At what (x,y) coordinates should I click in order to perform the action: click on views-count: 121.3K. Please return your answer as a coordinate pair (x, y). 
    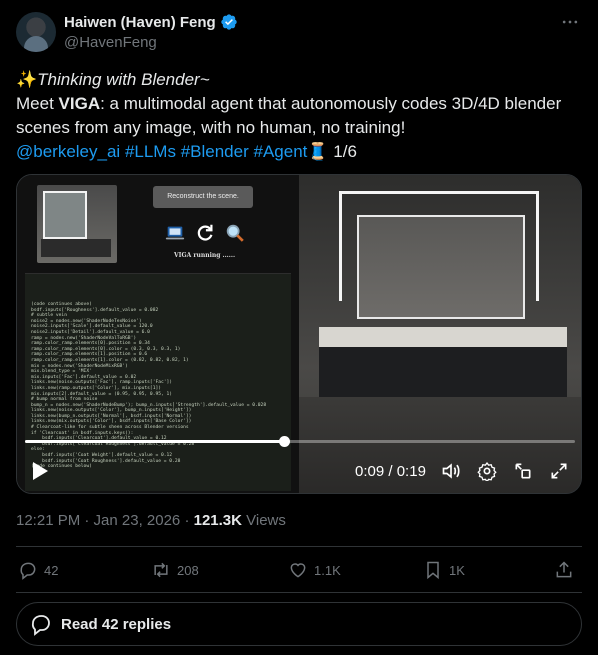
    Looking at the image, I should click on (217, 520).